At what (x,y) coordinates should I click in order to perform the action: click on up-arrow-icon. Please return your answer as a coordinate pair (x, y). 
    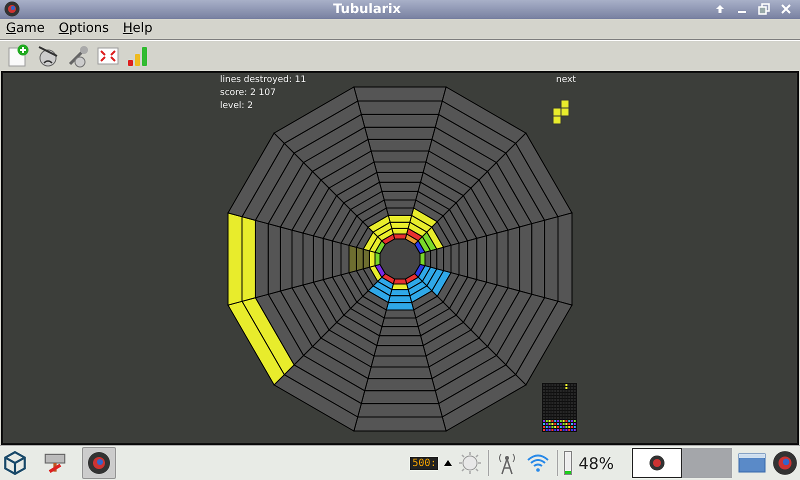
    Looking at the image, I should click on (720, 9).